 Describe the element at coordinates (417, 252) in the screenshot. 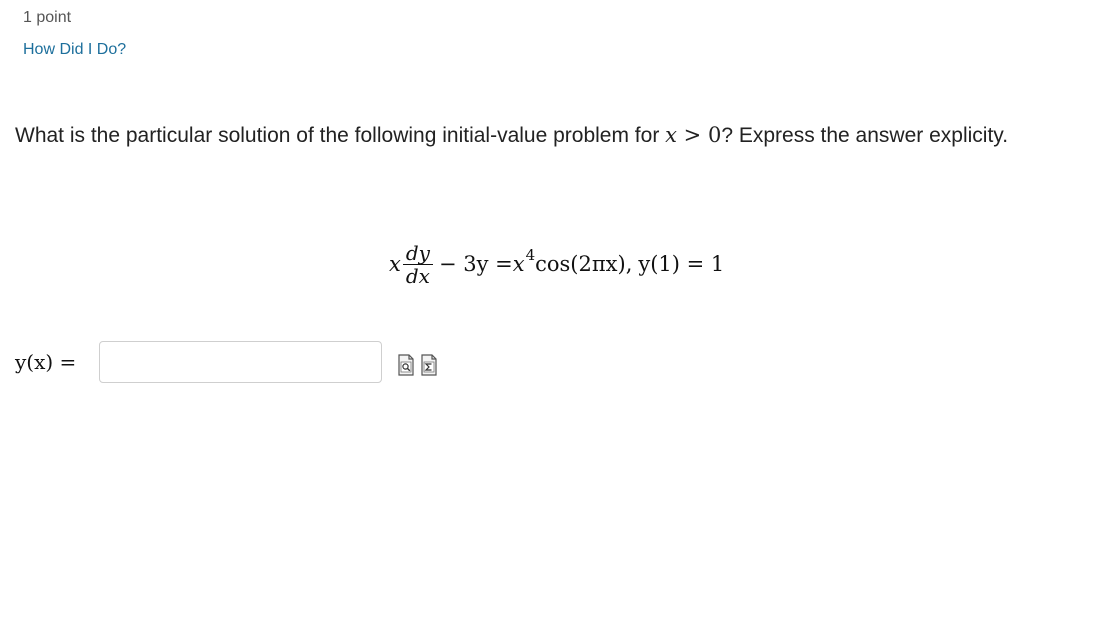

I see `fraction-numerator: dy` at that location.